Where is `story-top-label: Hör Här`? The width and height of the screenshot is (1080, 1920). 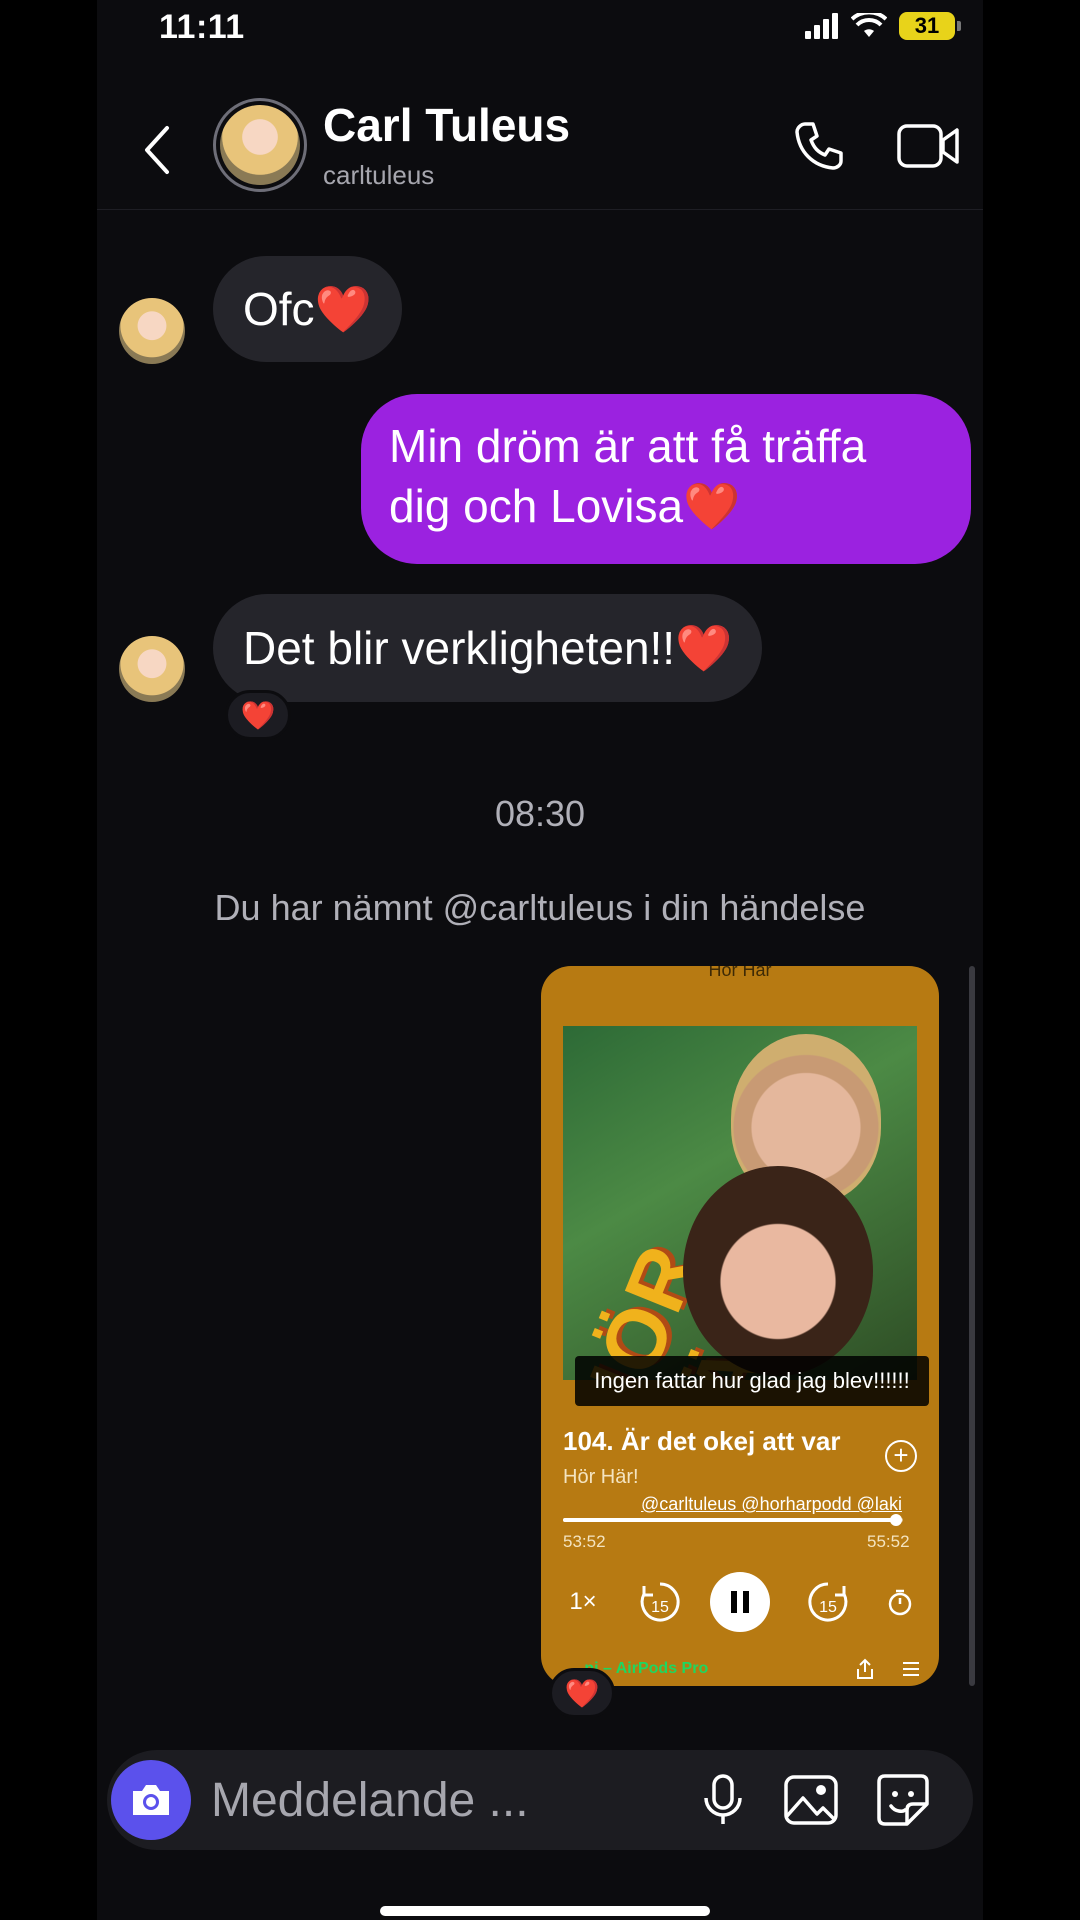 story-top-label: Hör Här is located at coordinates (740, 973).